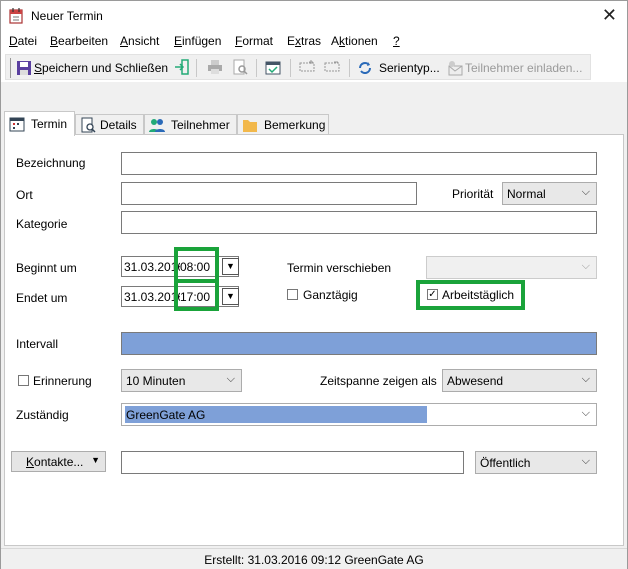  What do you see at coordinates (46, 268) in the screenshot?
I see `beginnt-label: Beginnt um` at bounding box center [46, 268].